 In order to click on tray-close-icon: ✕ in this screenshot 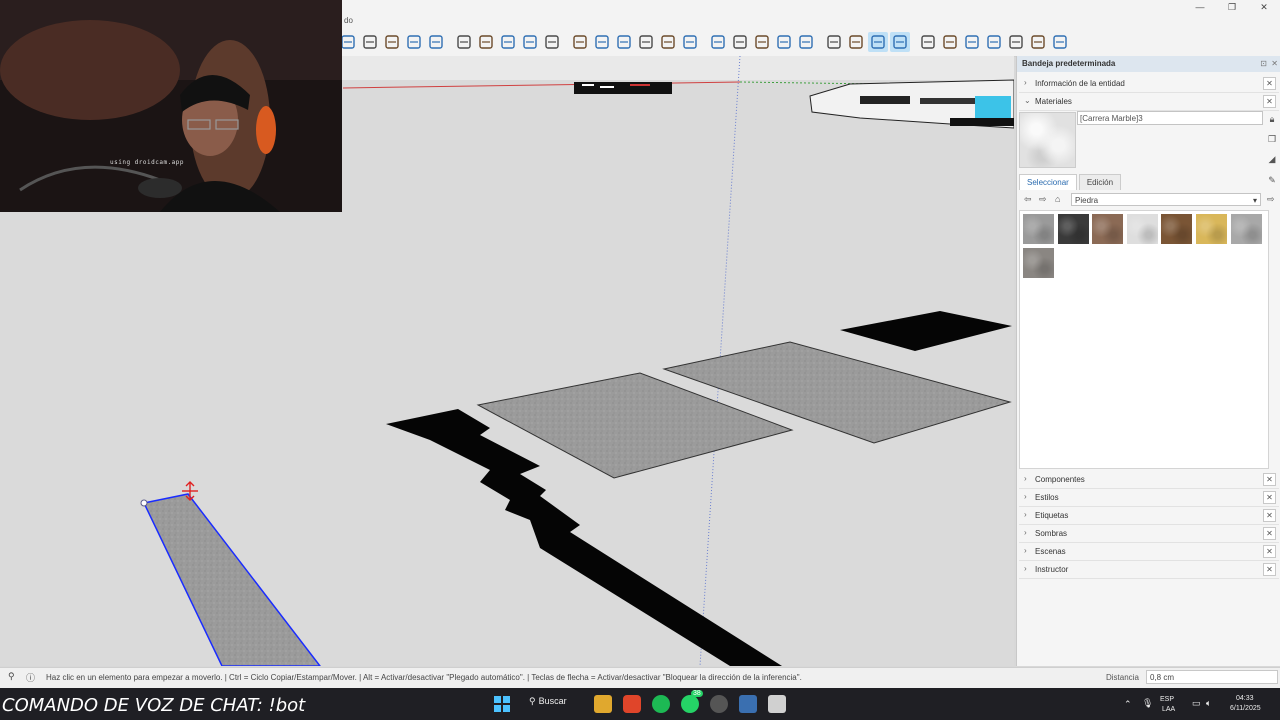, I will do `click(1274, 63)`.